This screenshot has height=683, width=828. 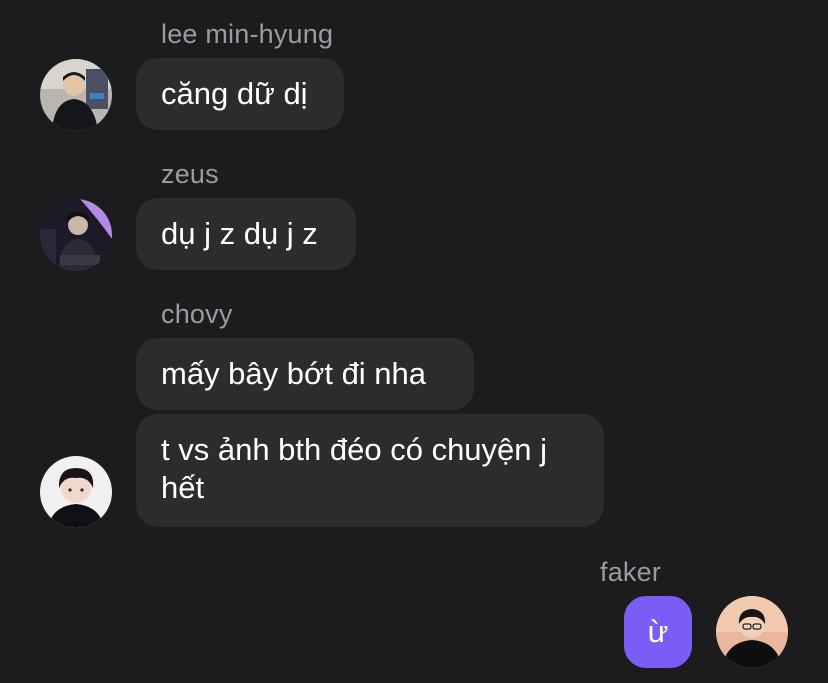 What do you see at coordinates (239, 233) in the screenshot?
I see `message-text: dụ j z dụ j z` at bounding box center [239, 233].